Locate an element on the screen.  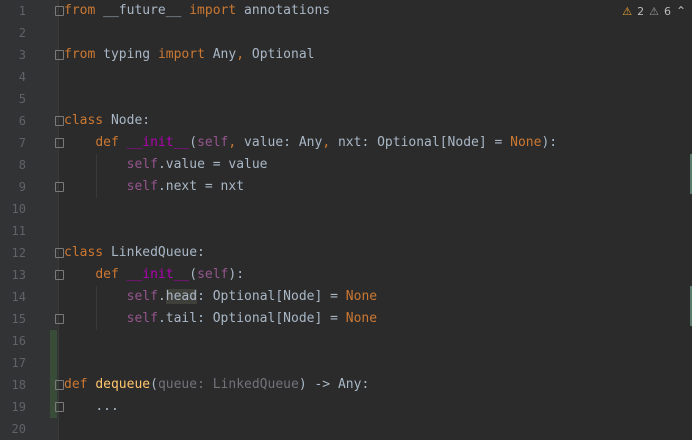
line-number: 11 is located at coordinates (18, 231).